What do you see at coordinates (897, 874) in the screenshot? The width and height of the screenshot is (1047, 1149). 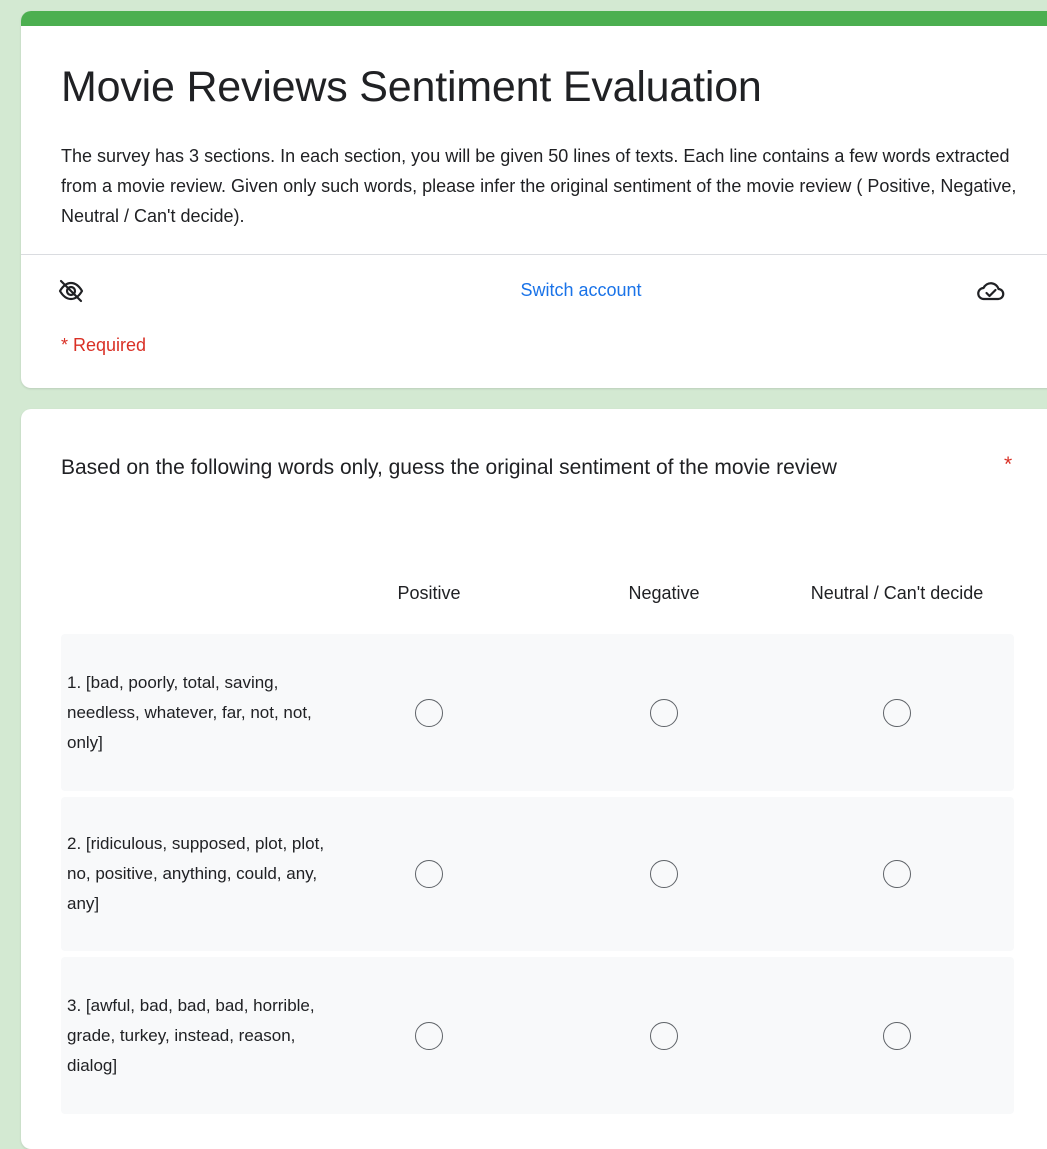 I see `radio-row2-neutral` at bounding box center [897, 874].